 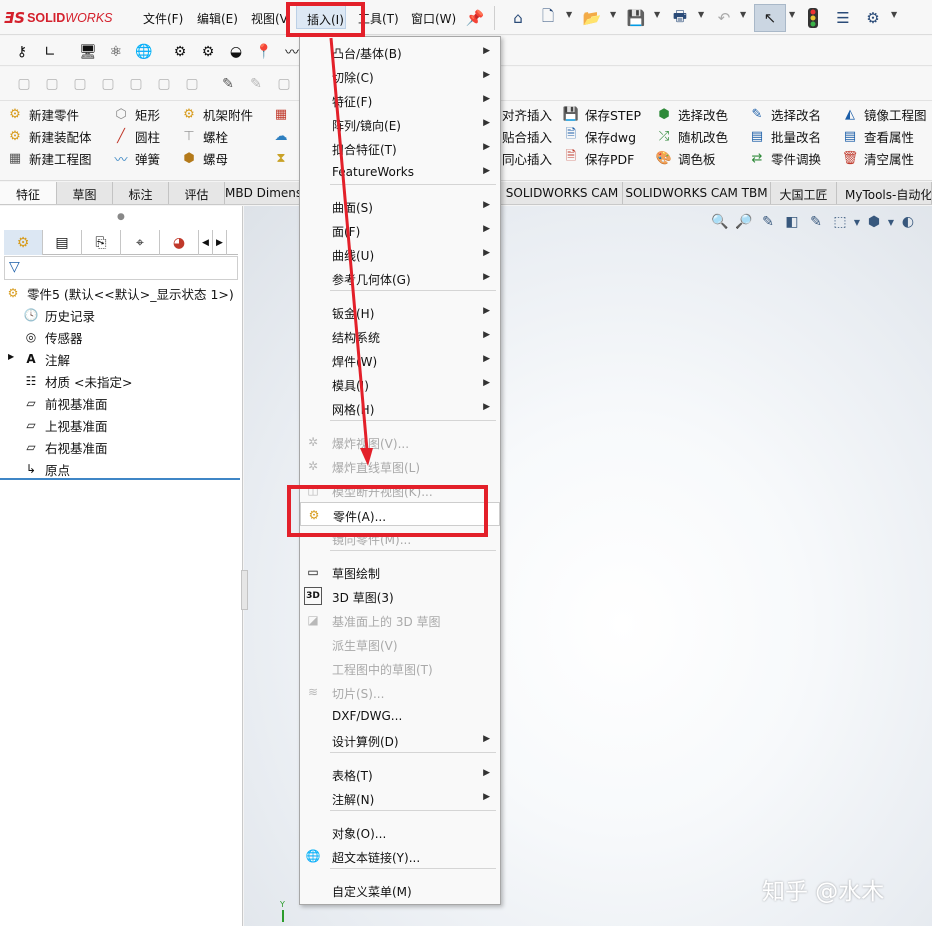 I want to click on dimxpert-tab-icon: ⌖, so click(x=140, y=242).